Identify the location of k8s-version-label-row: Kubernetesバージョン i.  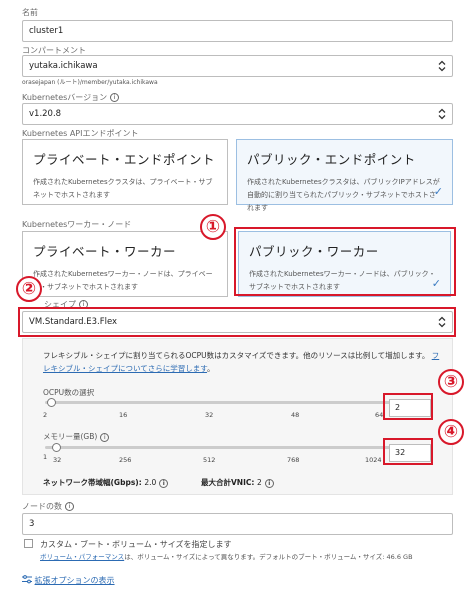
(71, 97).